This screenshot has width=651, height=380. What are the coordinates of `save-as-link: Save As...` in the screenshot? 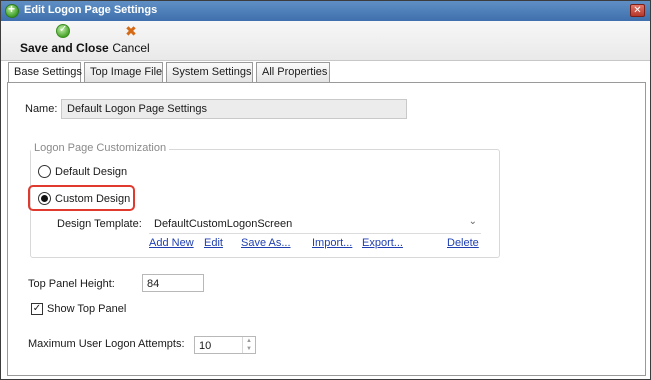 It's located at (266, 243).